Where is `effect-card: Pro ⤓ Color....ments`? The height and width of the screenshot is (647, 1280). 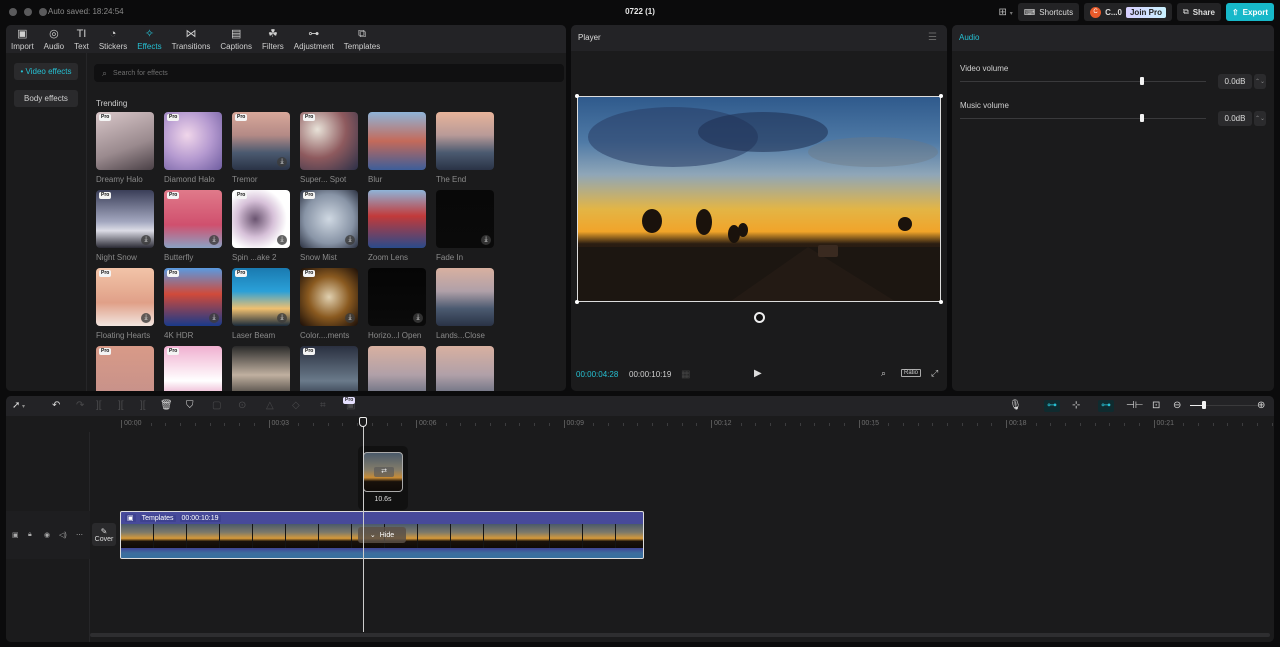 effect-card: Pro ⤓ Color....ments is located at coordinates (329, 304).